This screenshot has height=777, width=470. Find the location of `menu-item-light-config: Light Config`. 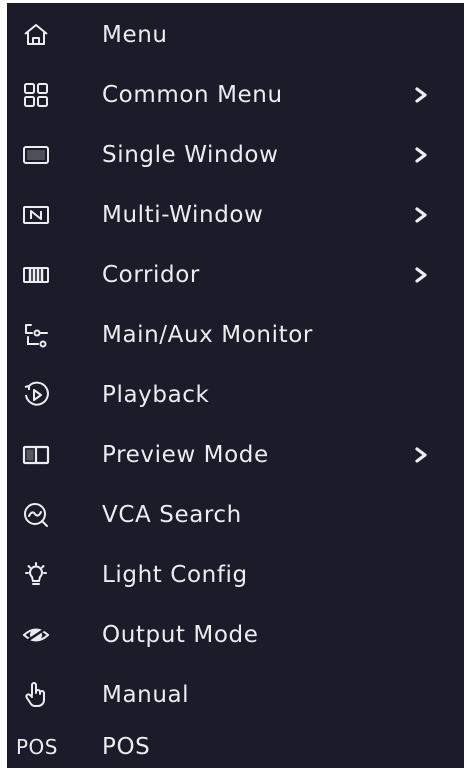

menu-item-light-config: Light Config is located at coordinates (235, 575).